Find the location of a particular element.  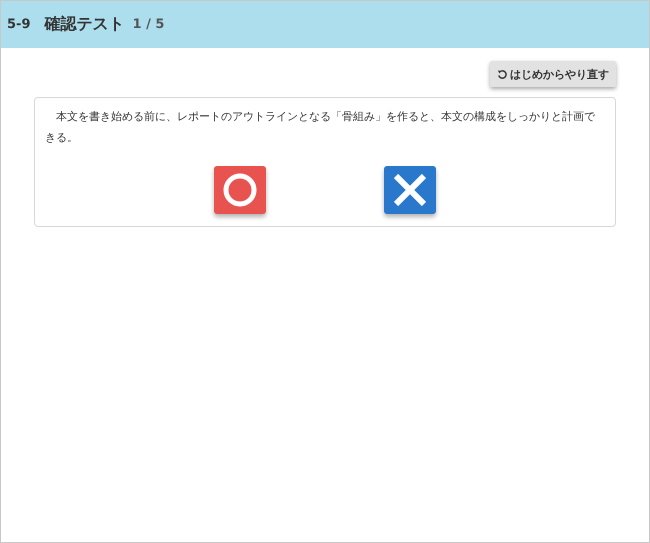

progress-counter: 1 / 5 is located at coordinates (148, 24).